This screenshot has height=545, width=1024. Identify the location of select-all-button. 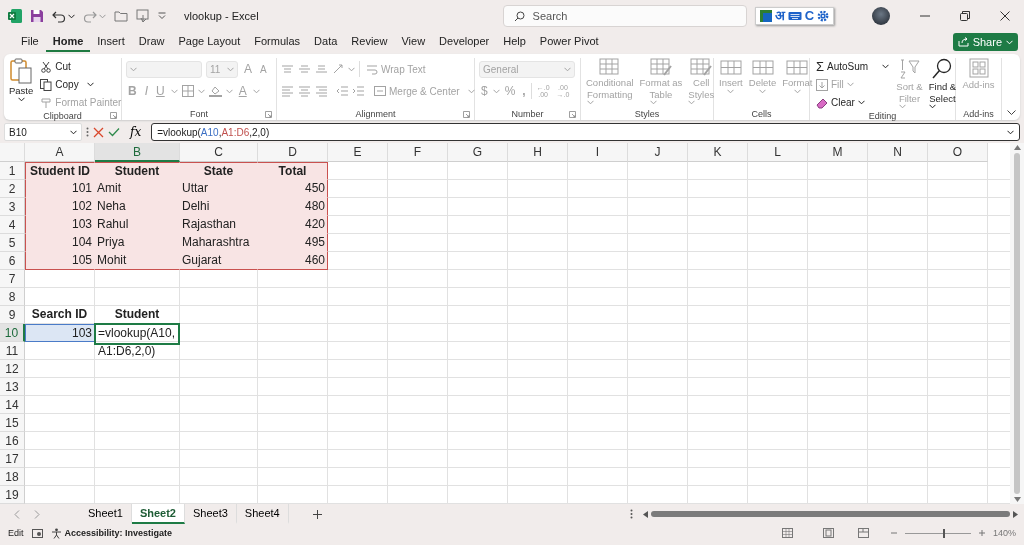
(12, 152).